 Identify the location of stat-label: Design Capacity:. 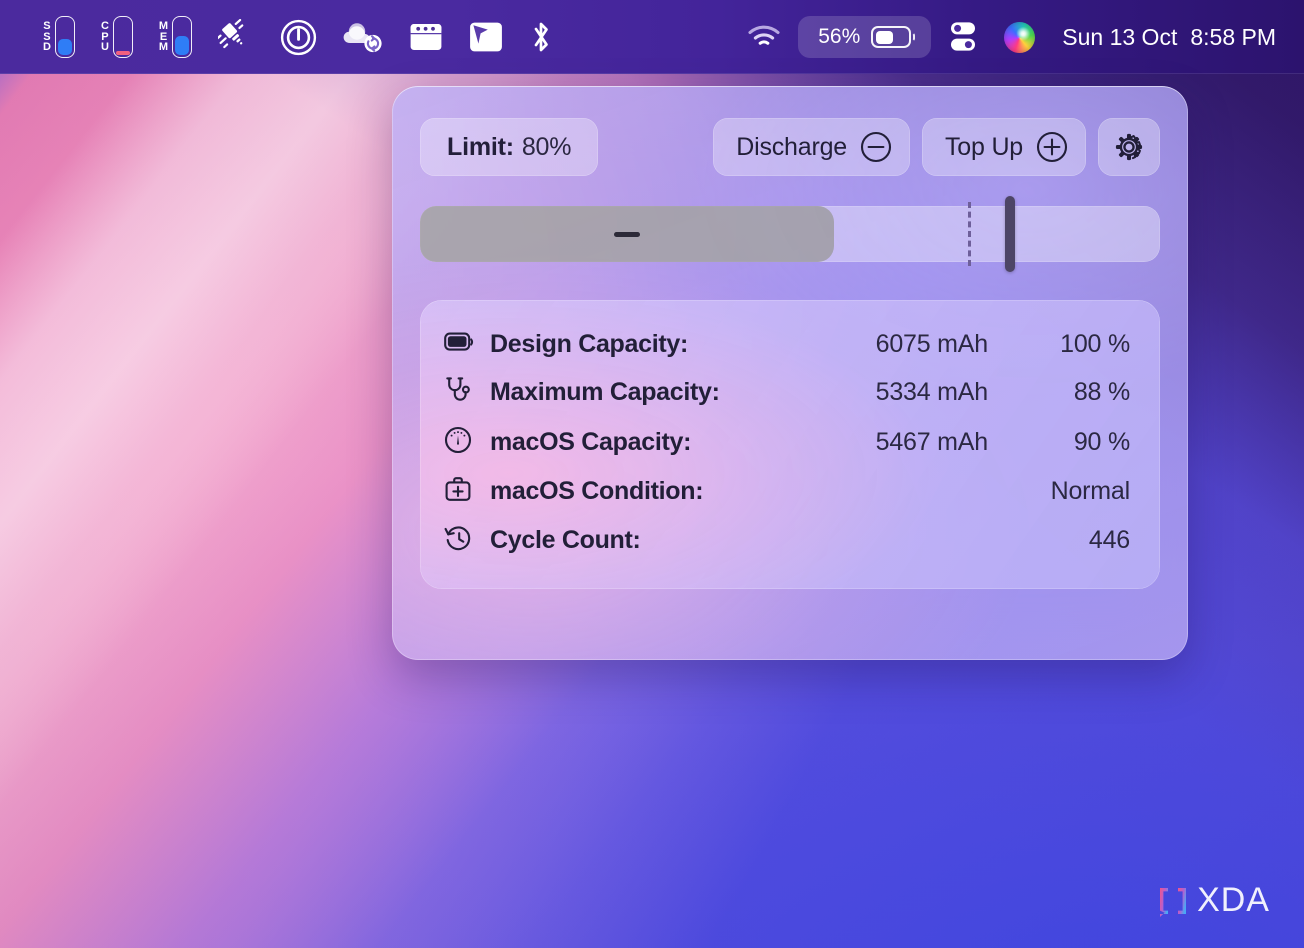
(589, 344).